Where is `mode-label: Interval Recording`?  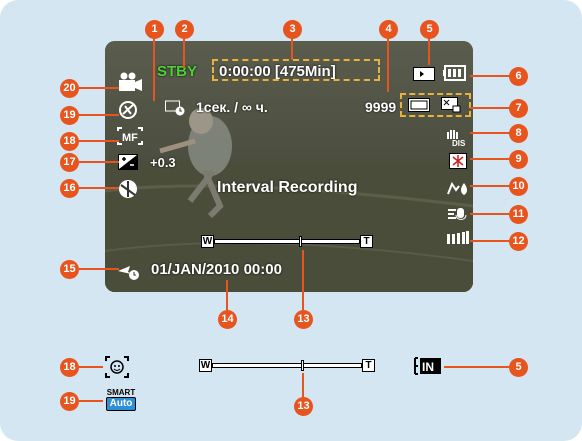 mode-label: Interval Recording is located at coordinates (287, 187).